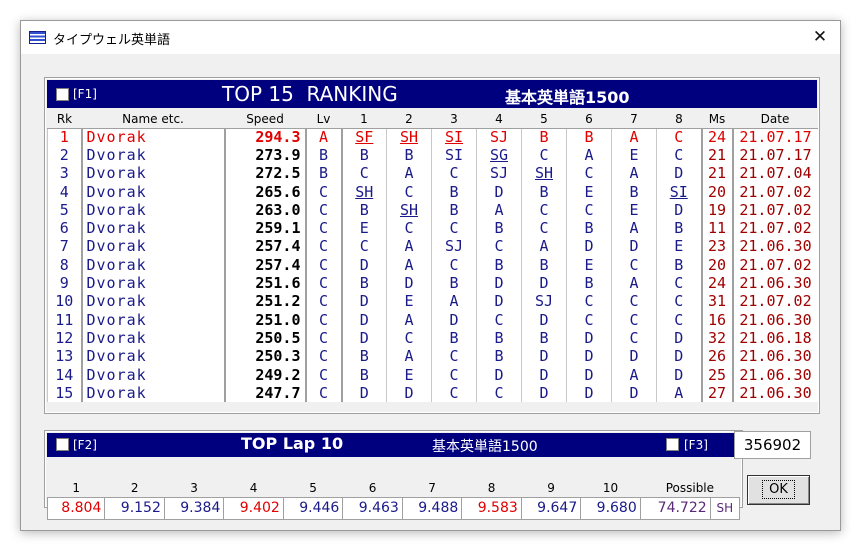  Describe the element at coordinates (264, 301) in the screenshot. I see `speed-cell: 251.2` at that location.